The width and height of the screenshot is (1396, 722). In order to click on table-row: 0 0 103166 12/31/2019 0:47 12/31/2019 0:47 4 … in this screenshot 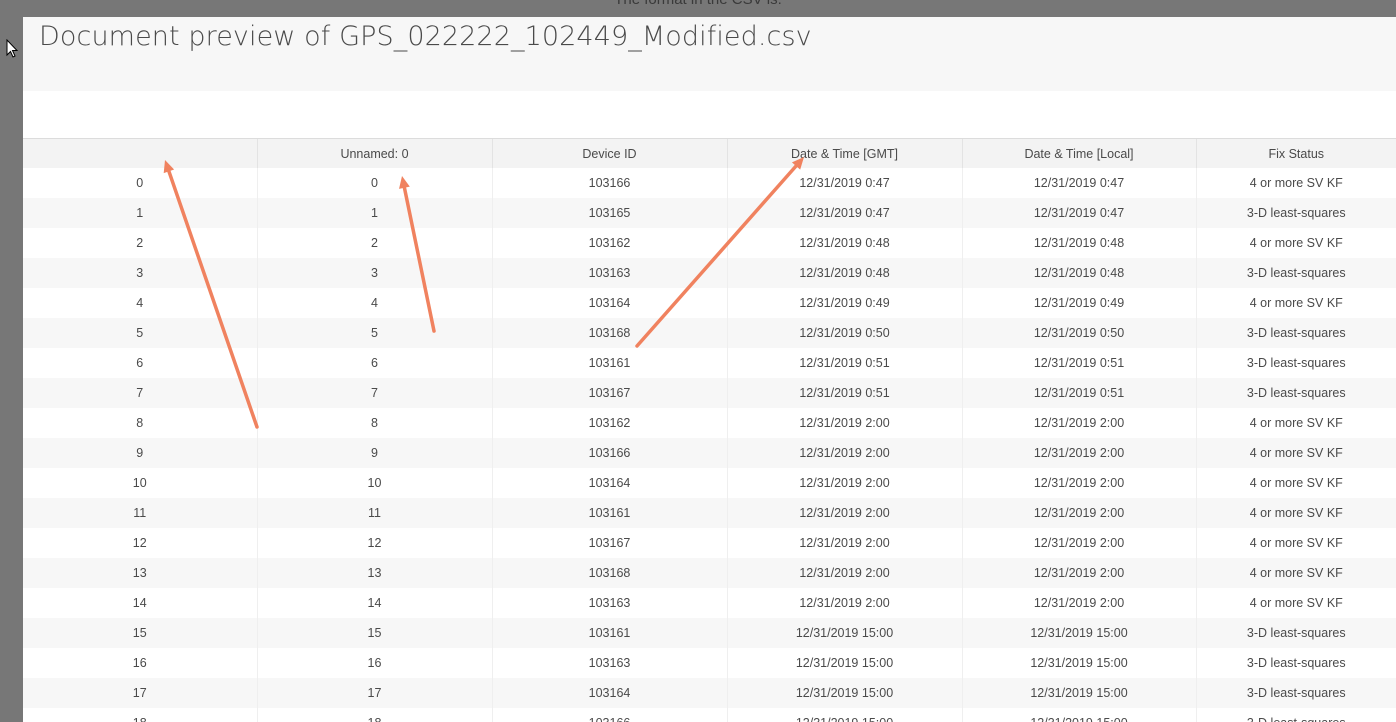, I will do `click(709, 183)`.